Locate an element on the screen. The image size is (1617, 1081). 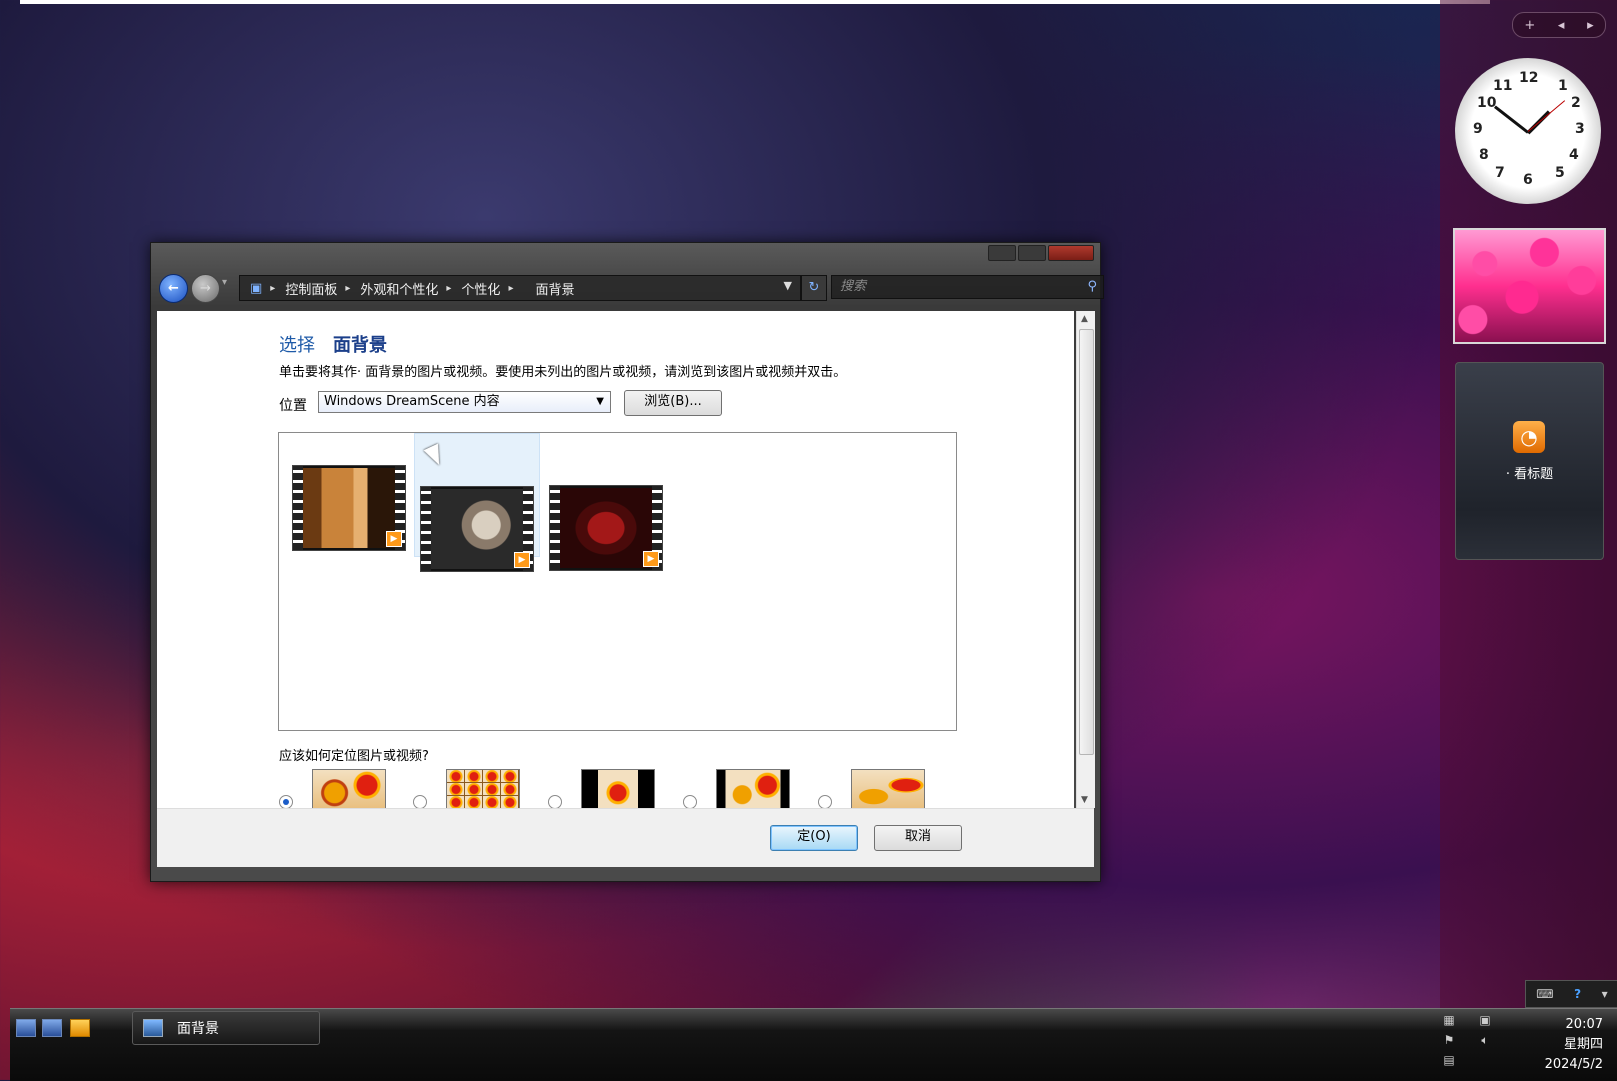
sidebar-controls: + ◂ ▸ is located at coordinates (1559, 25).